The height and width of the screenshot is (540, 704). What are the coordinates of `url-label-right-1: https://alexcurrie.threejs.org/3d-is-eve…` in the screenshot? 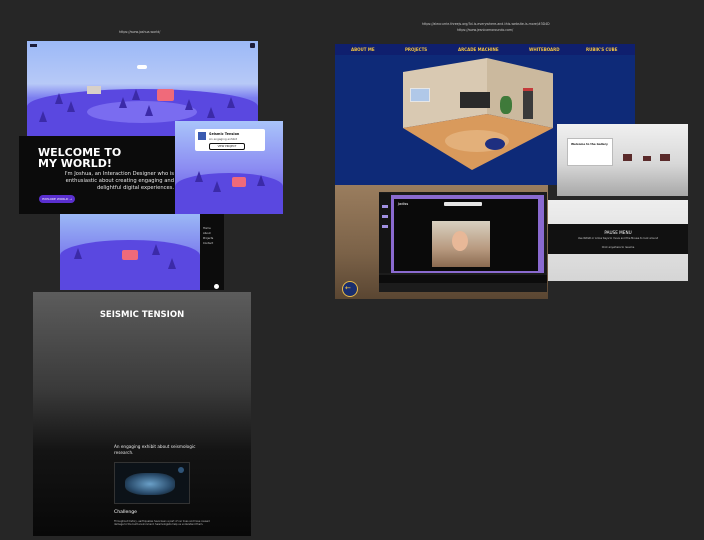 It's located at (486, 24).